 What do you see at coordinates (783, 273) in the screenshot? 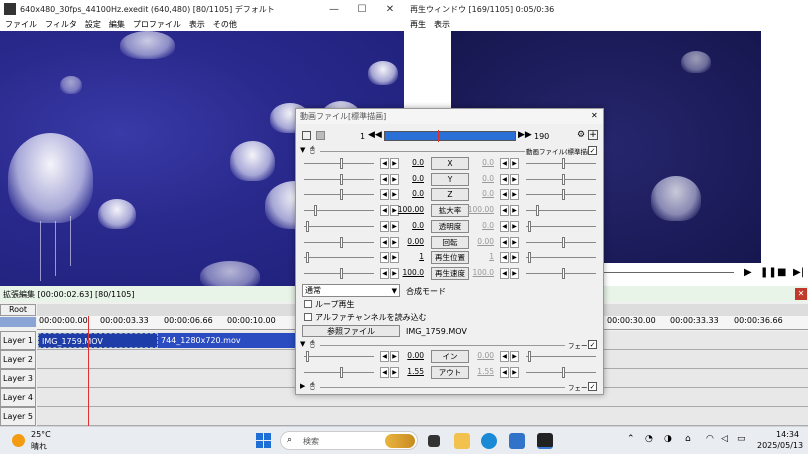
I see `stop-button: ■` at bounding box center [783, 273].